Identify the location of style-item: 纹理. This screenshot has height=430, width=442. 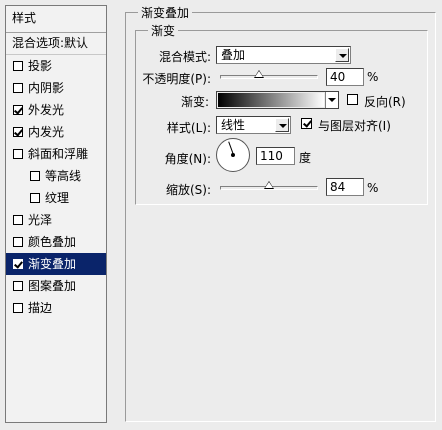
(56, 198).